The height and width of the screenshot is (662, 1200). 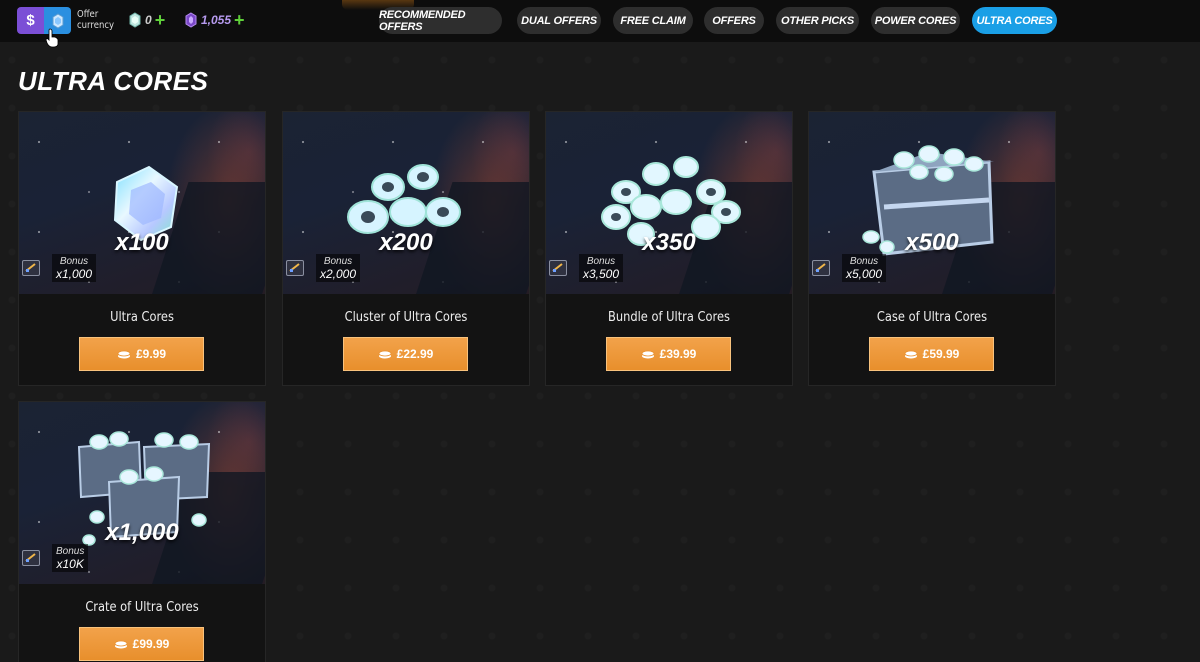 I want to click on buy-button: £9.99, so click(x=141, y=354).